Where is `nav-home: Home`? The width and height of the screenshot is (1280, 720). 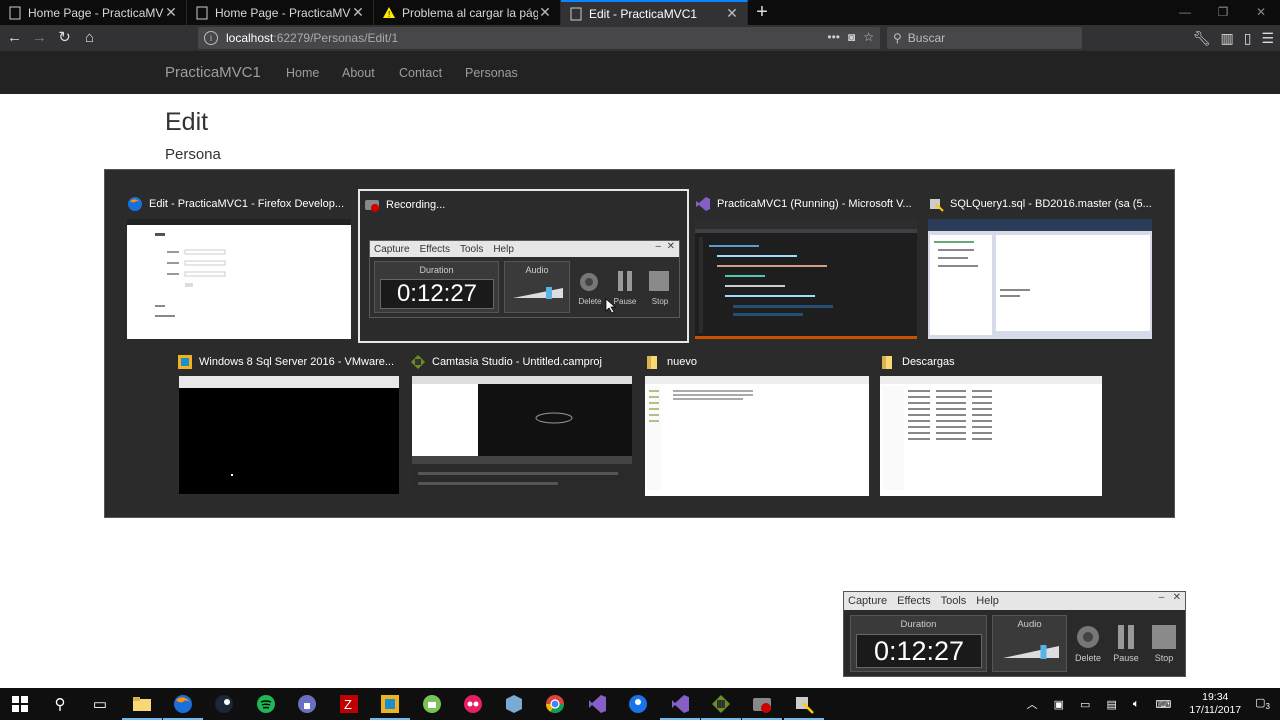 nav-home: Home is located at coordinates (302, 73).